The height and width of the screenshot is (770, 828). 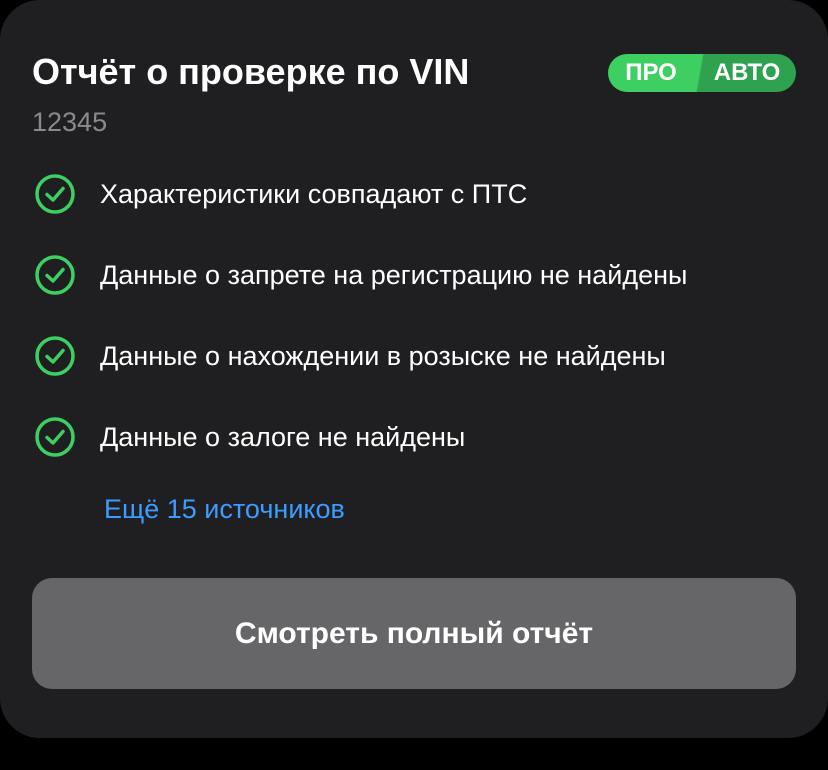 I want to click on check-label: Данные о залоге не найдены, so click(x=283, y=436).